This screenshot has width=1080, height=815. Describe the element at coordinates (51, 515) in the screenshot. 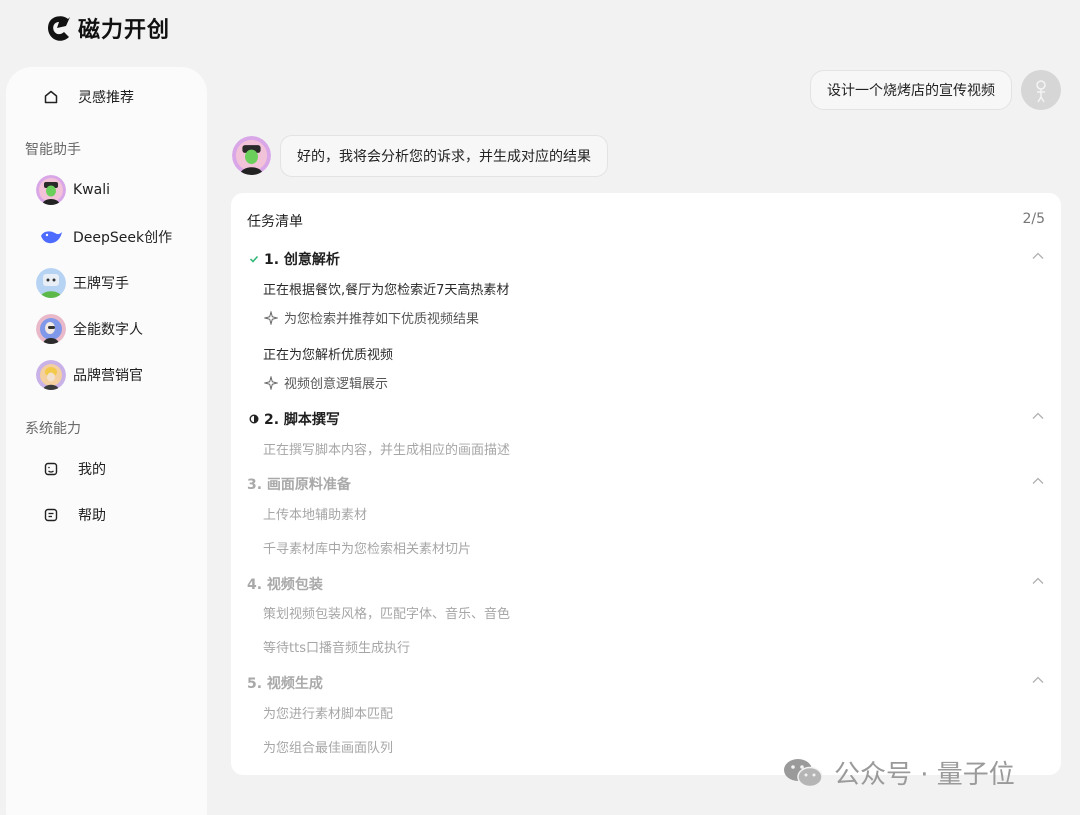

I see `help-icon` at that location.